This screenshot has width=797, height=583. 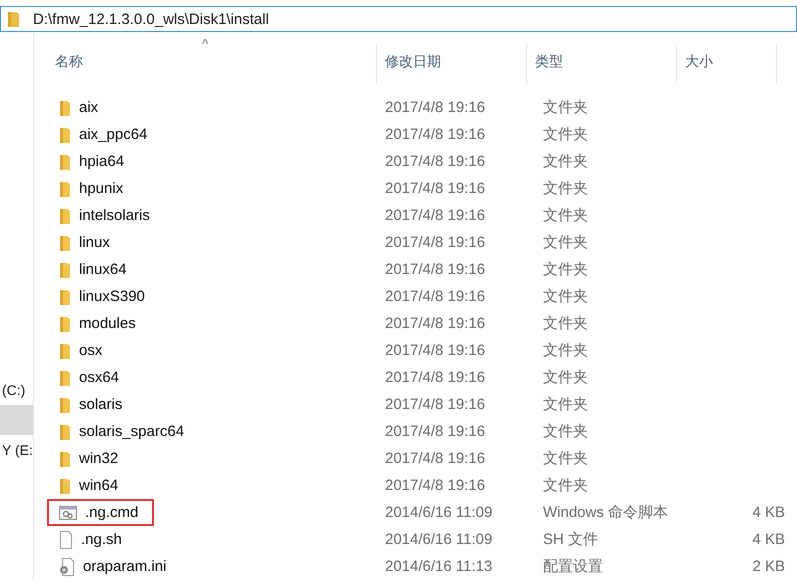 I want to click on column-header: 类型, so click(x=602, y=64).